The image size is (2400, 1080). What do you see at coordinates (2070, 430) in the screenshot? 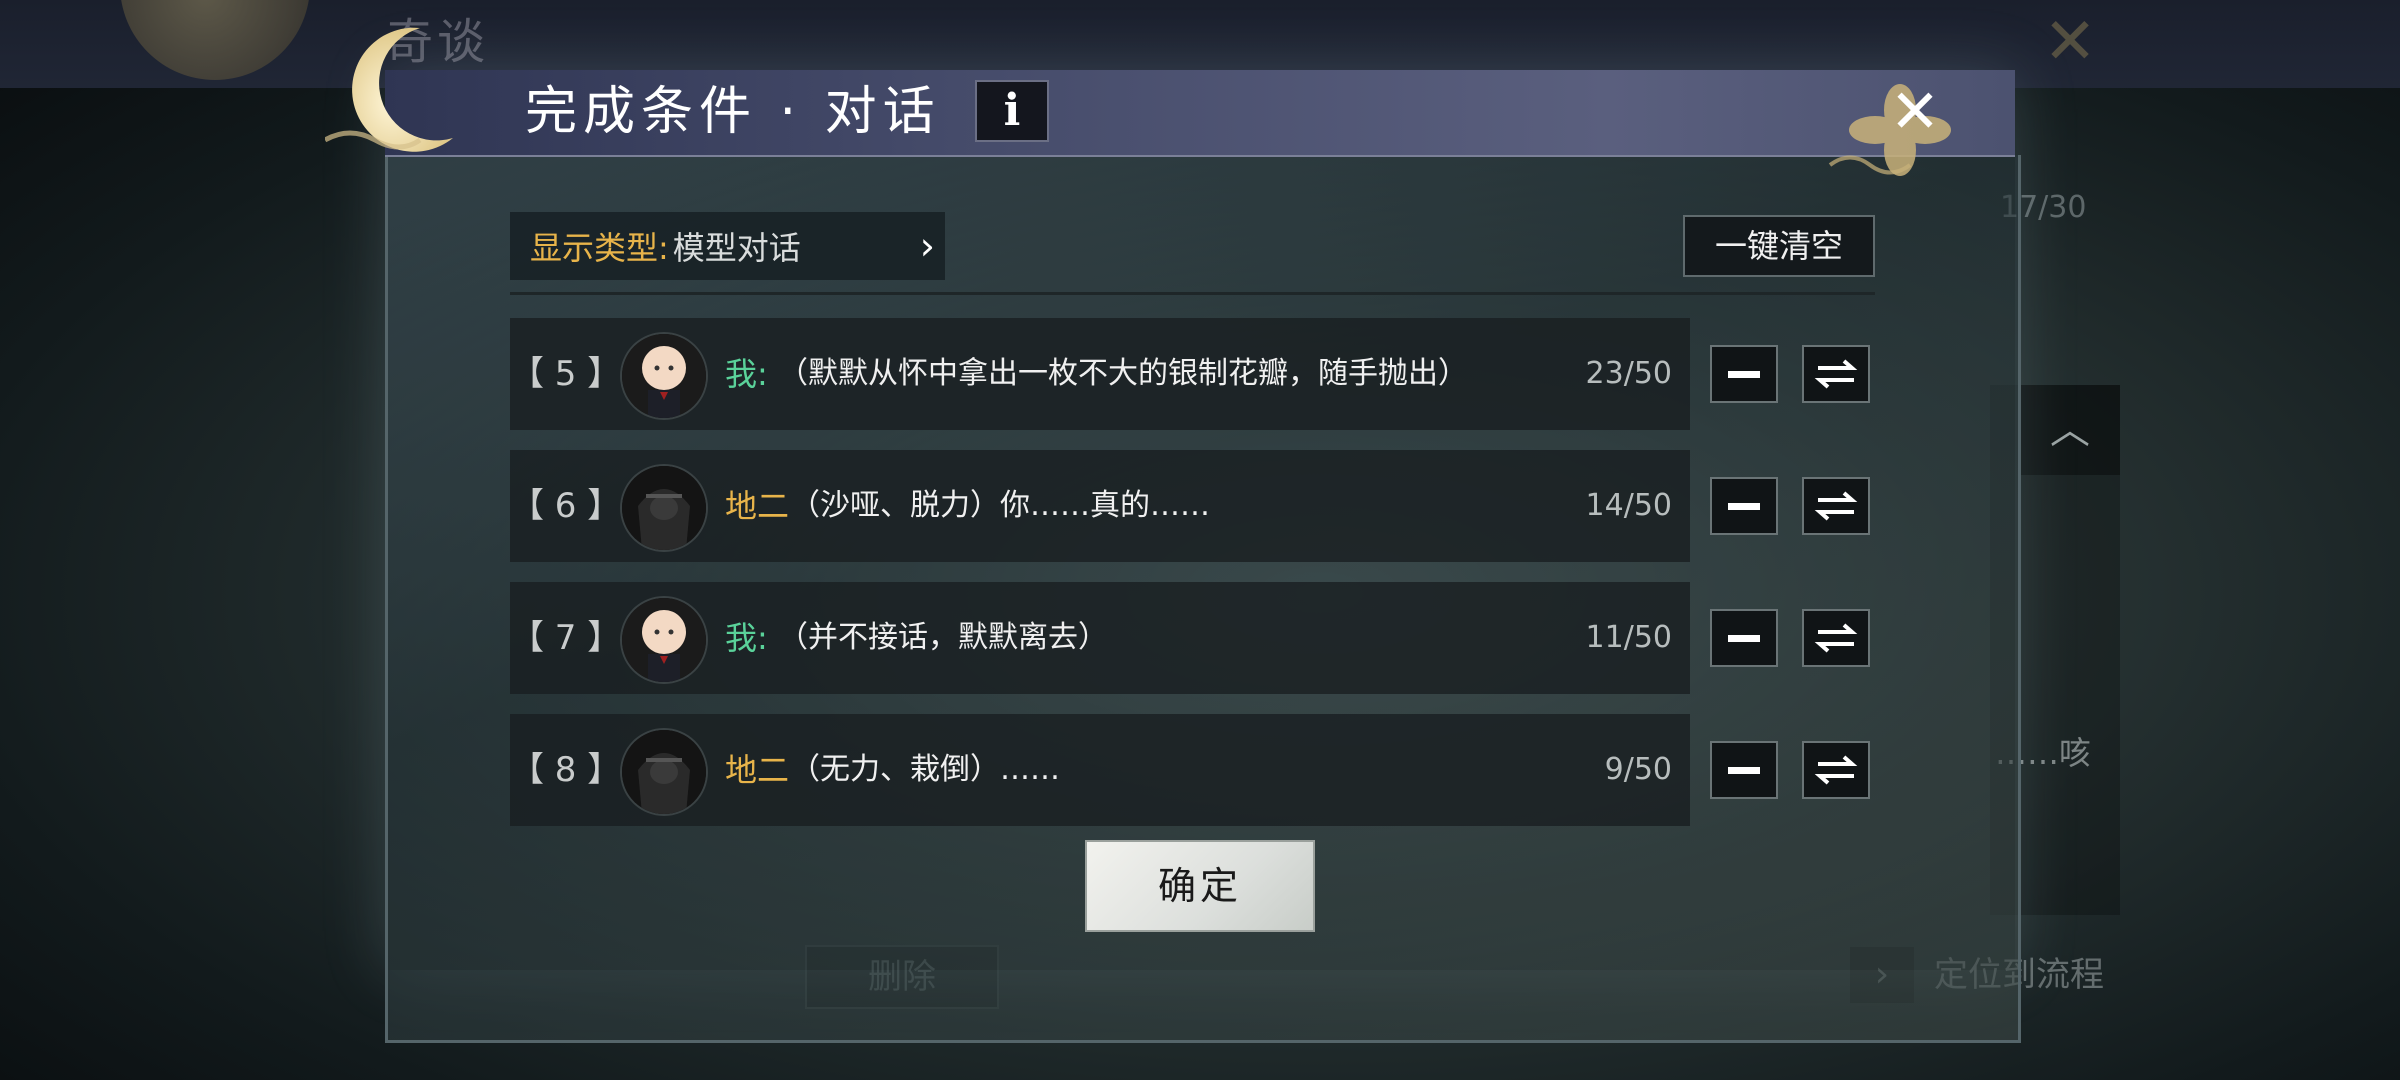
I see `background-chevron-up-icon: ︿` at bounding box center [2070, 430].